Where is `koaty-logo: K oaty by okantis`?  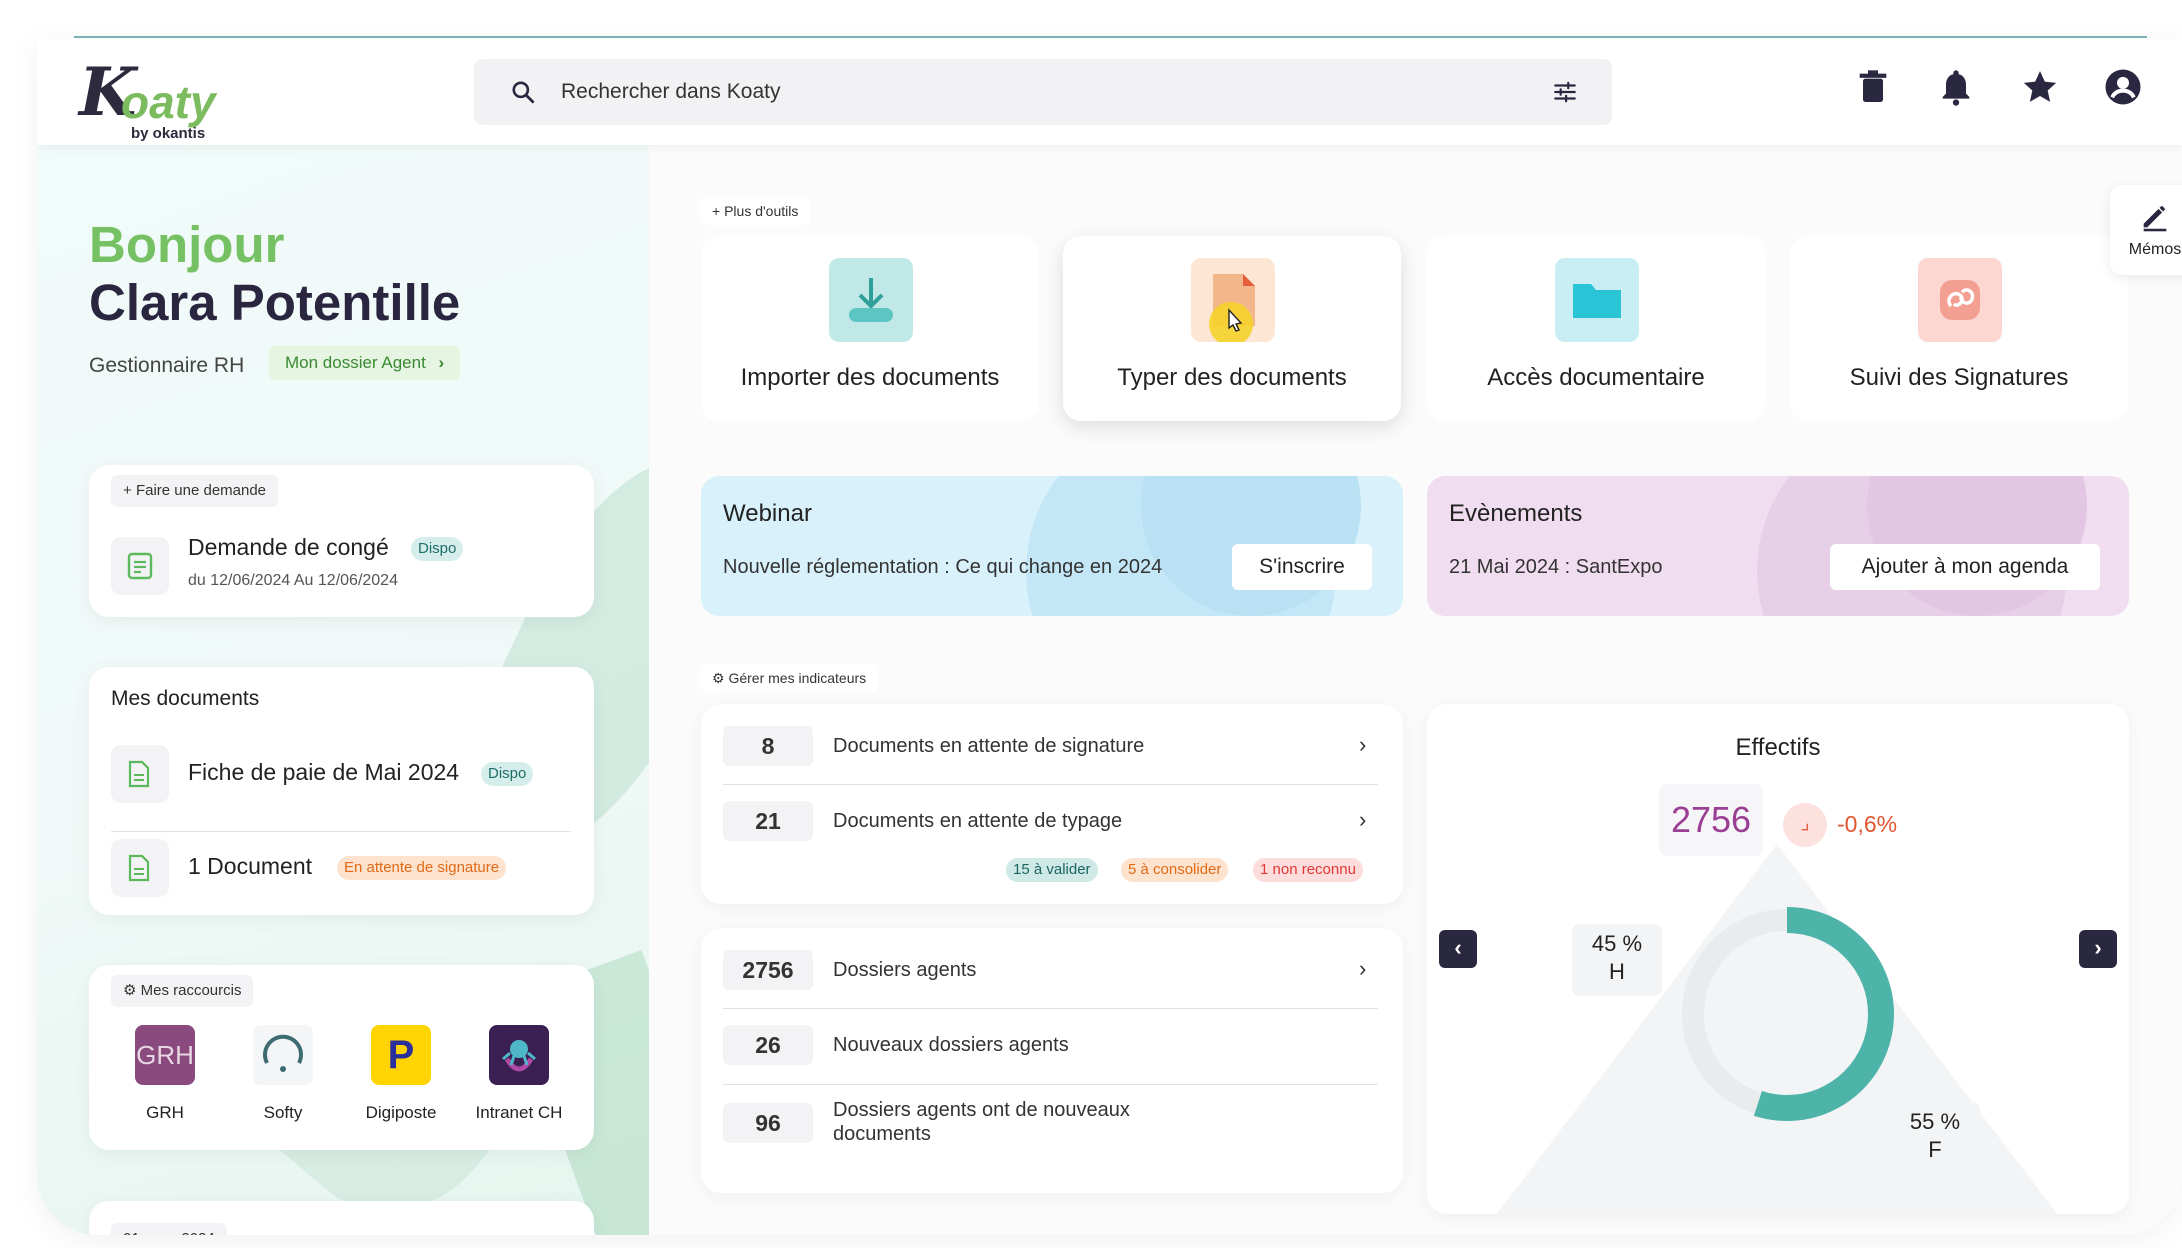 koaty-logo: K oaty by okantis is located at coordinates (159, 95).